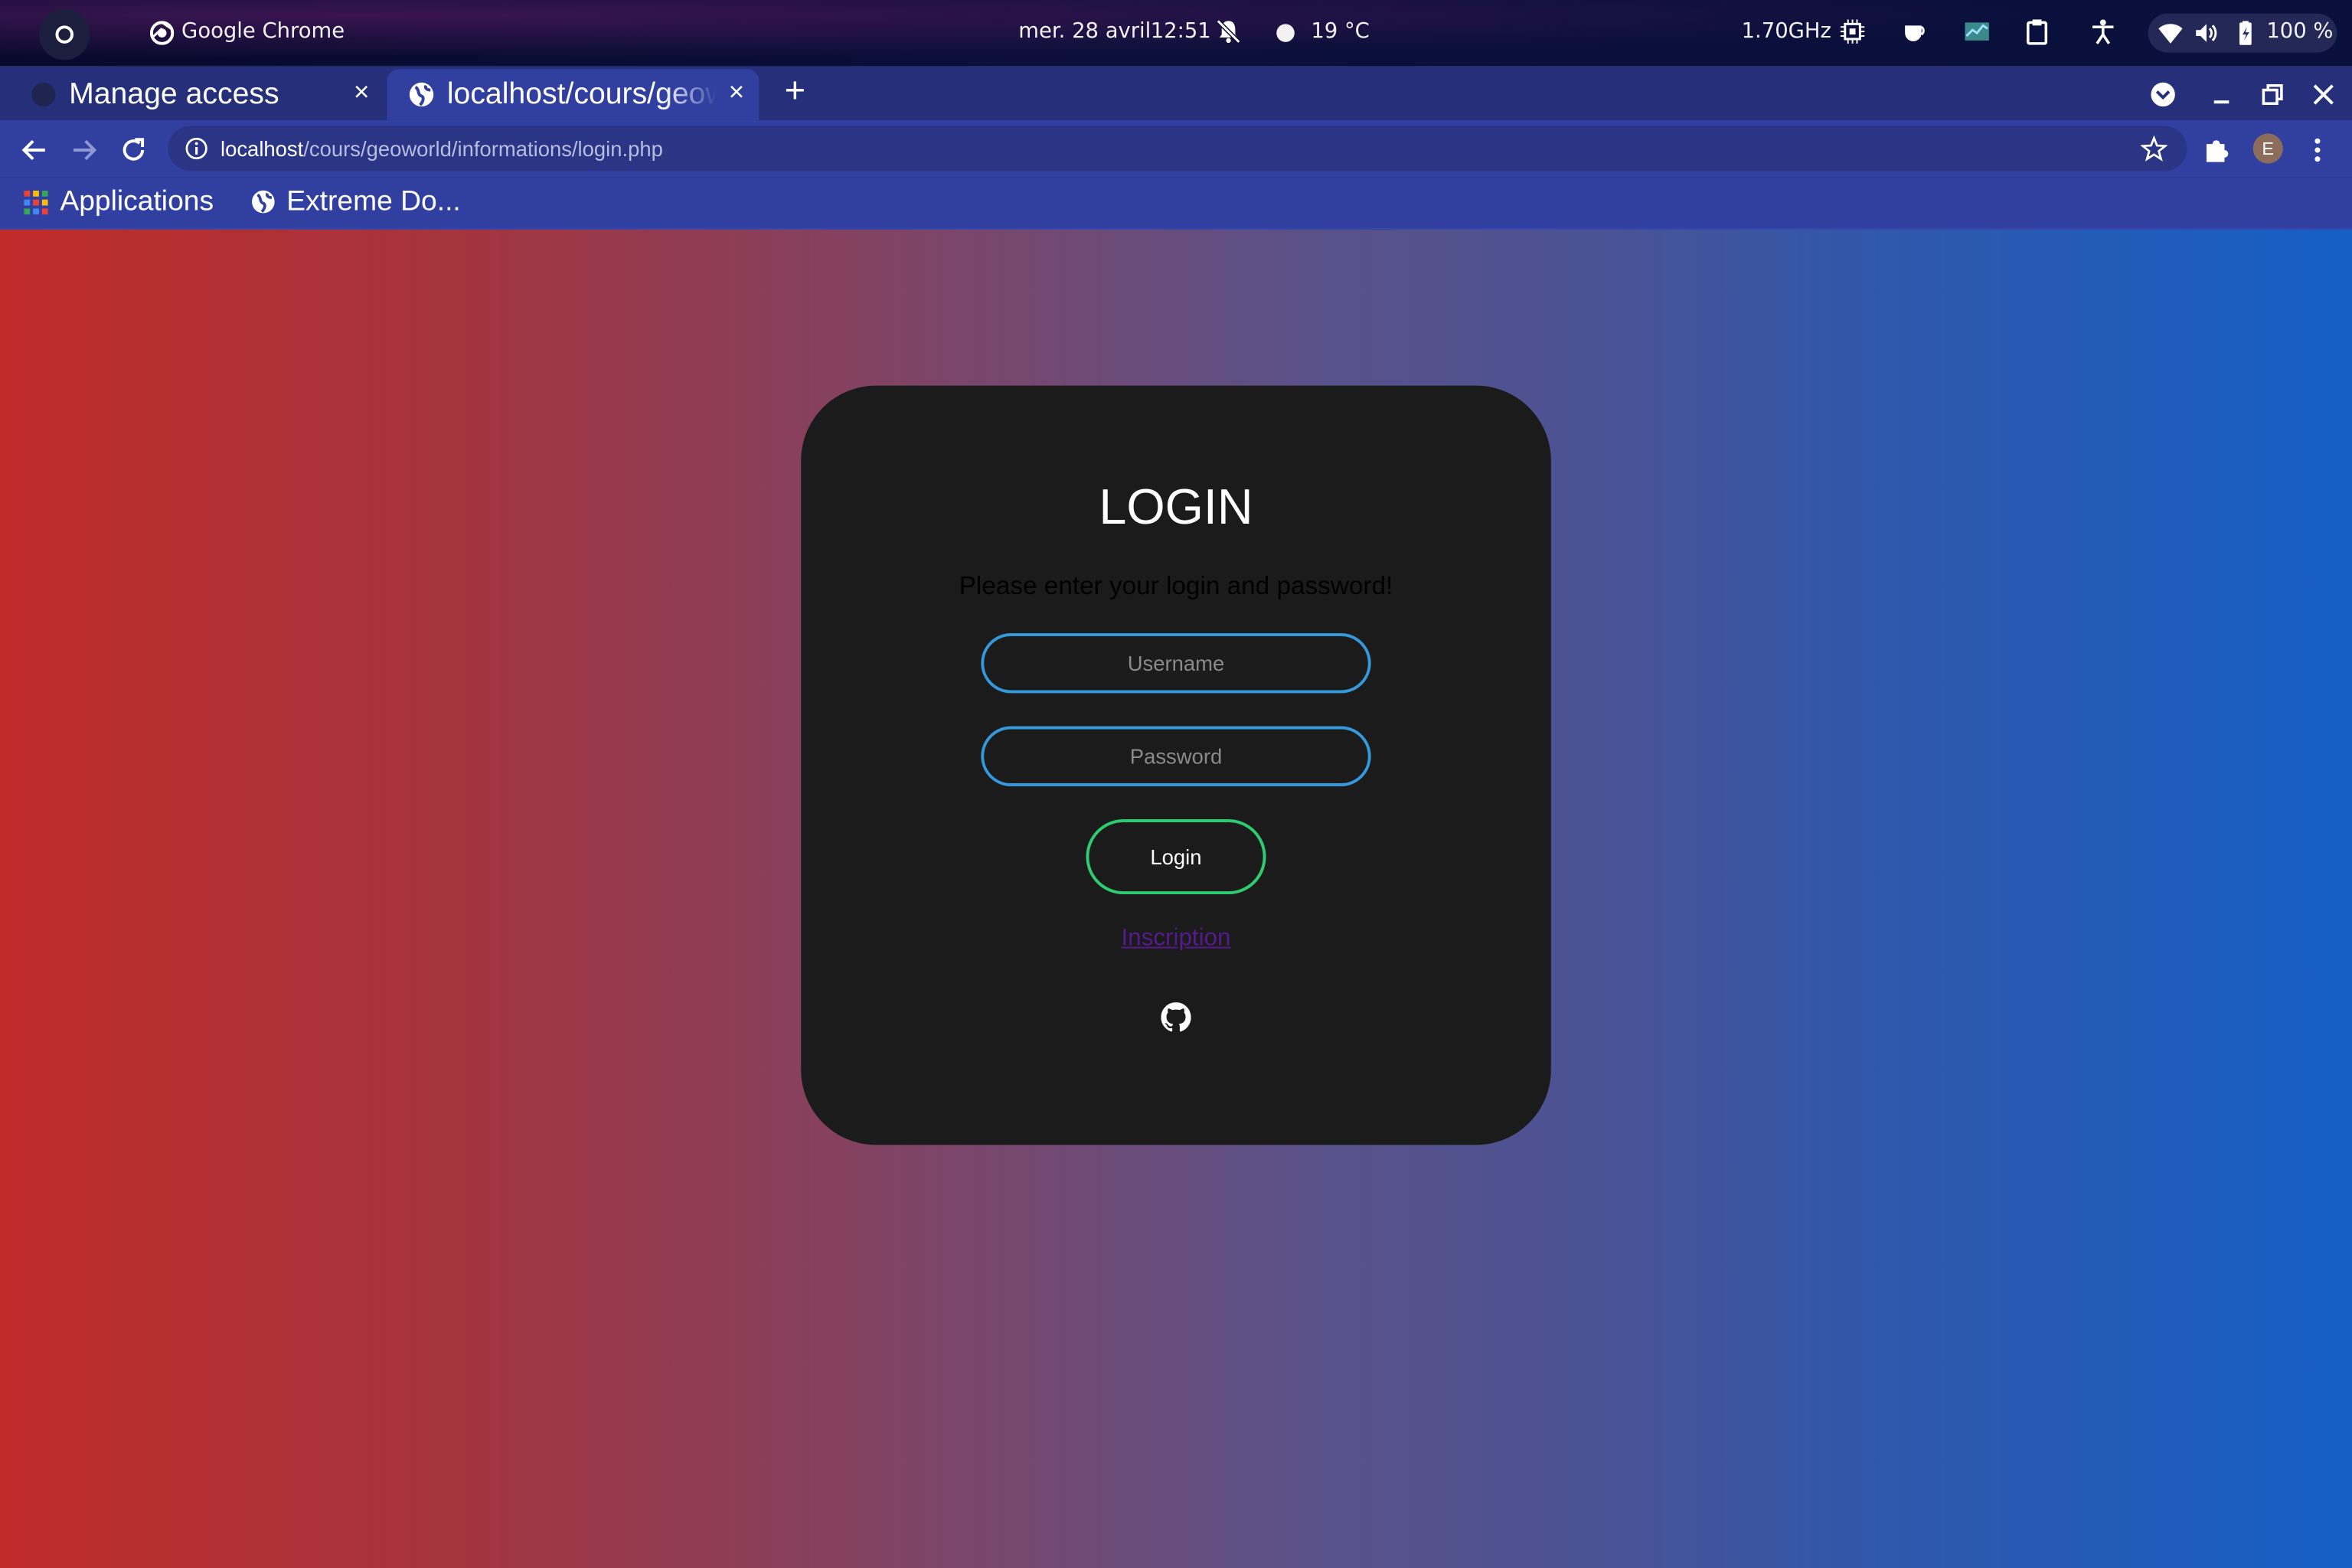  I want to click on weather-icon, so click(1285, 33).